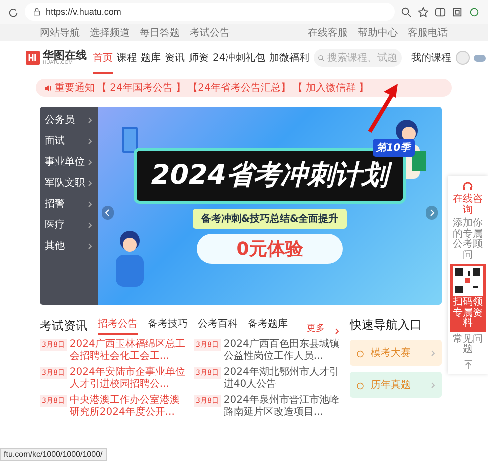  I want to click on more-link: 更多, so click(316, 328).